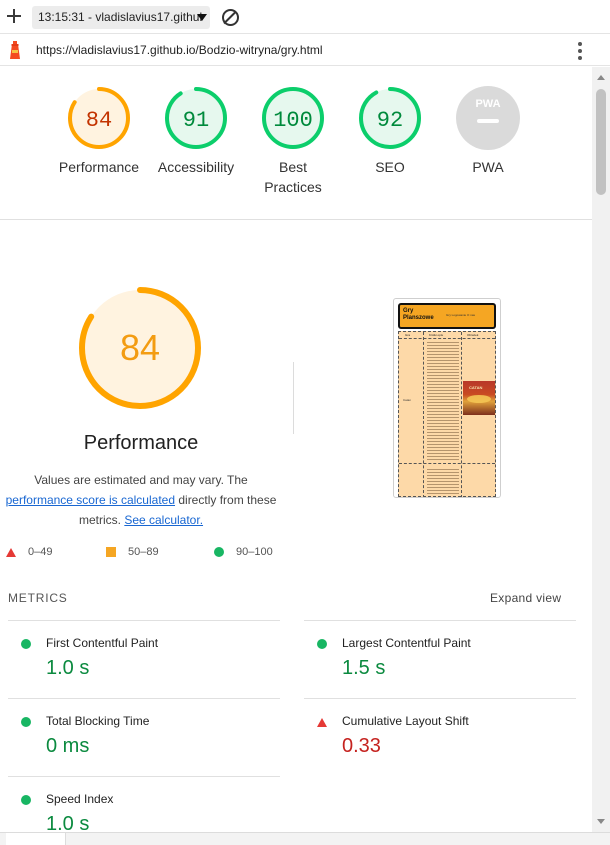 This screenshot has height=845, width=610. I want to click on thumb-site-table: Gra Krótki opis Obrazek Catan CATAN, so click(447, 414).